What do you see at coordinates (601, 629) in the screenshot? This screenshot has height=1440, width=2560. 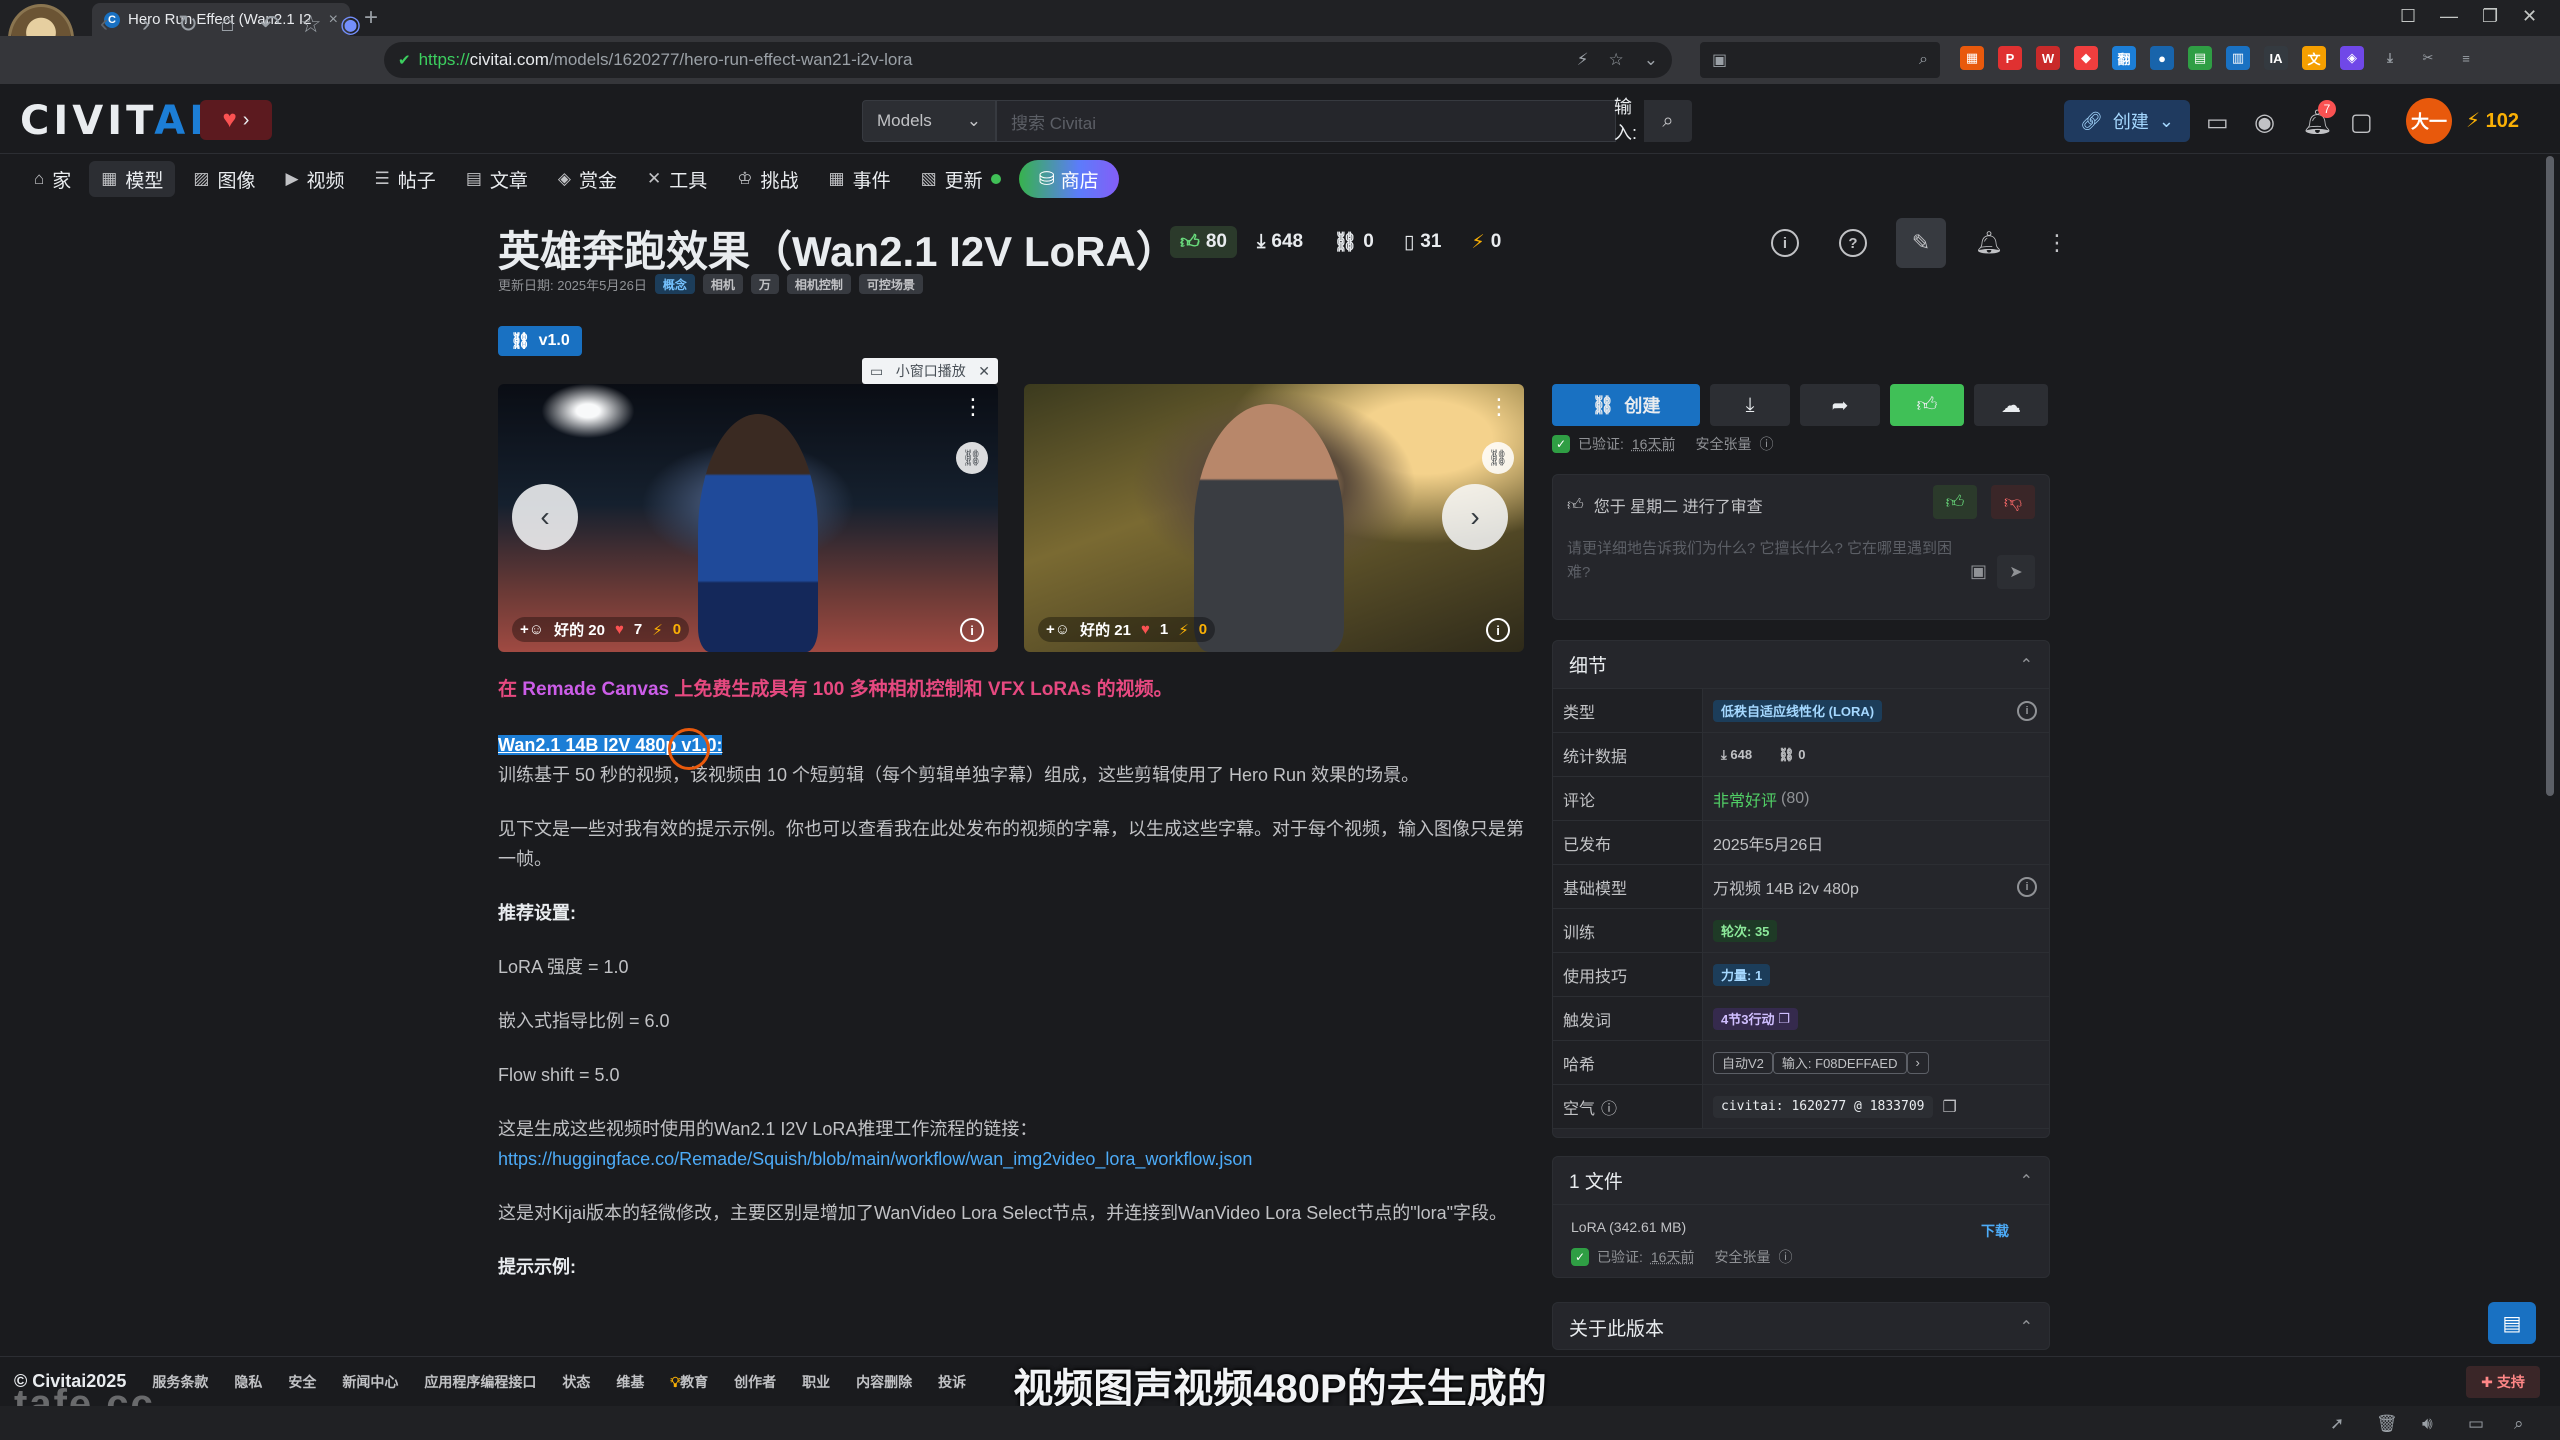 I see `image-reactions: +☺ 好的 20 ♥ 7 ⚡ 0` at bounding box center [601, 629].